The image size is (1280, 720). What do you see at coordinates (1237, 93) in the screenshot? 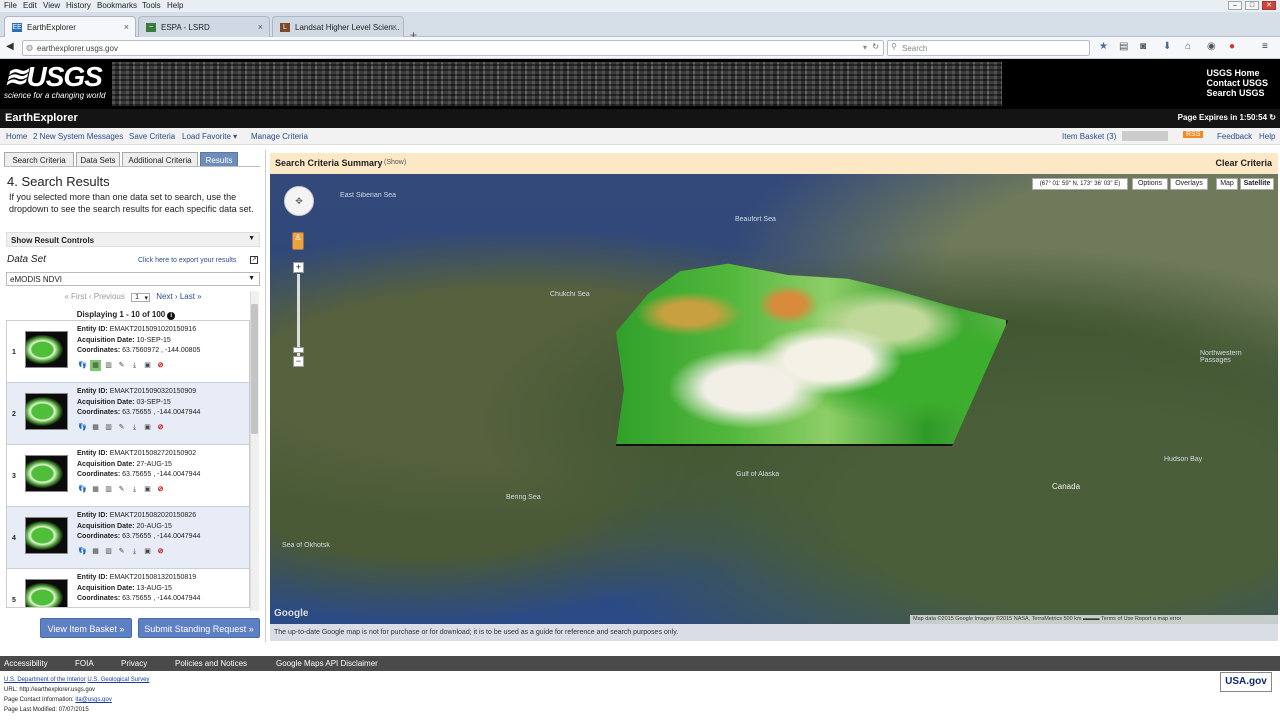
I see `search-usgs-link: Search USGS` at bounding box center [1237, 93].